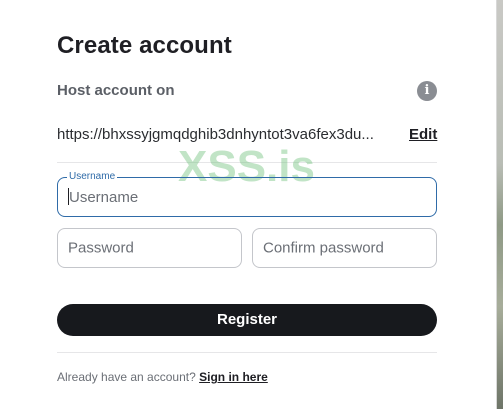 The image size is (503, 409). What do you see at coordinates (116, 90) in the screenshot?
I see `host-account-label: Host account on` at bounding box center [116, 90].